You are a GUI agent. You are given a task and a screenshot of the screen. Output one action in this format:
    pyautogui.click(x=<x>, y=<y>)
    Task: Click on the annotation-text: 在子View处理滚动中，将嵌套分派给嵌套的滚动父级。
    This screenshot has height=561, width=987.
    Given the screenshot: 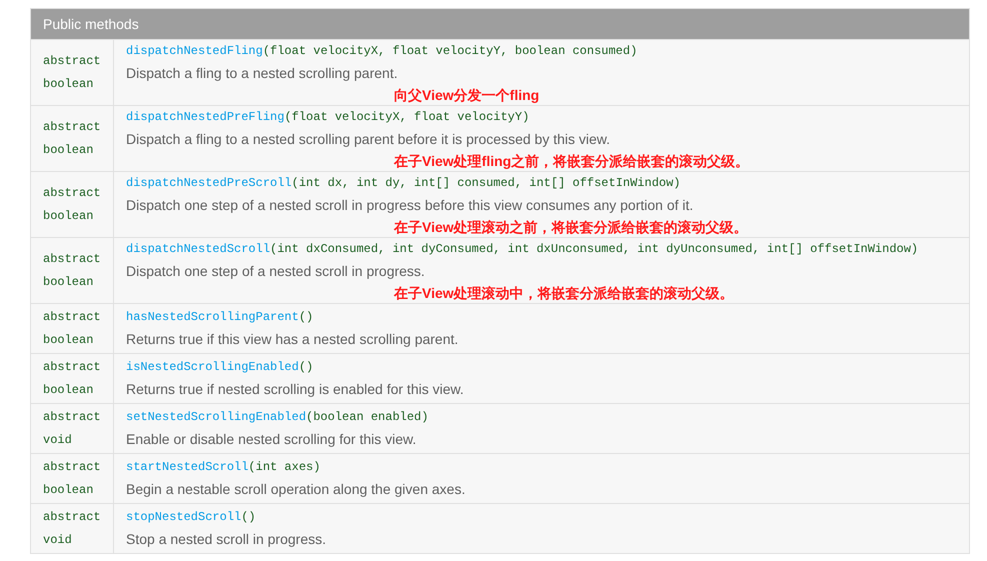 What is the action you would take?
    pyautogui.click(x=564, y=293)
    